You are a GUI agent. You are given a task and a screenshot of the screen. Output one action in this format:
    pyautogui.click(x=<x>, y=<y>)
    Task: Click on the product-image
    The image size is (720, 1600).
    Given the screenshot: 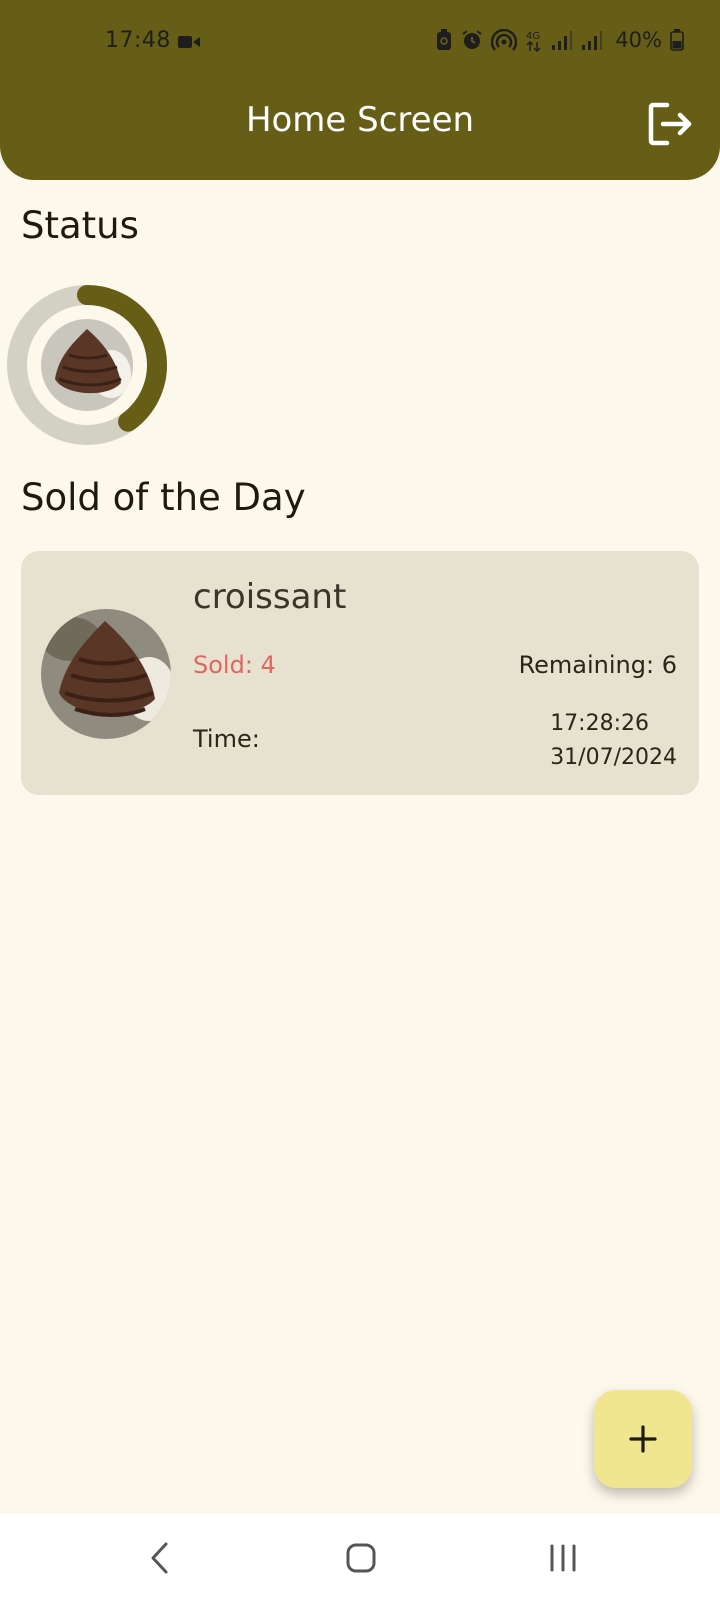 What is the action you would take?
    pyautogui.click(x=106, y=674)
    